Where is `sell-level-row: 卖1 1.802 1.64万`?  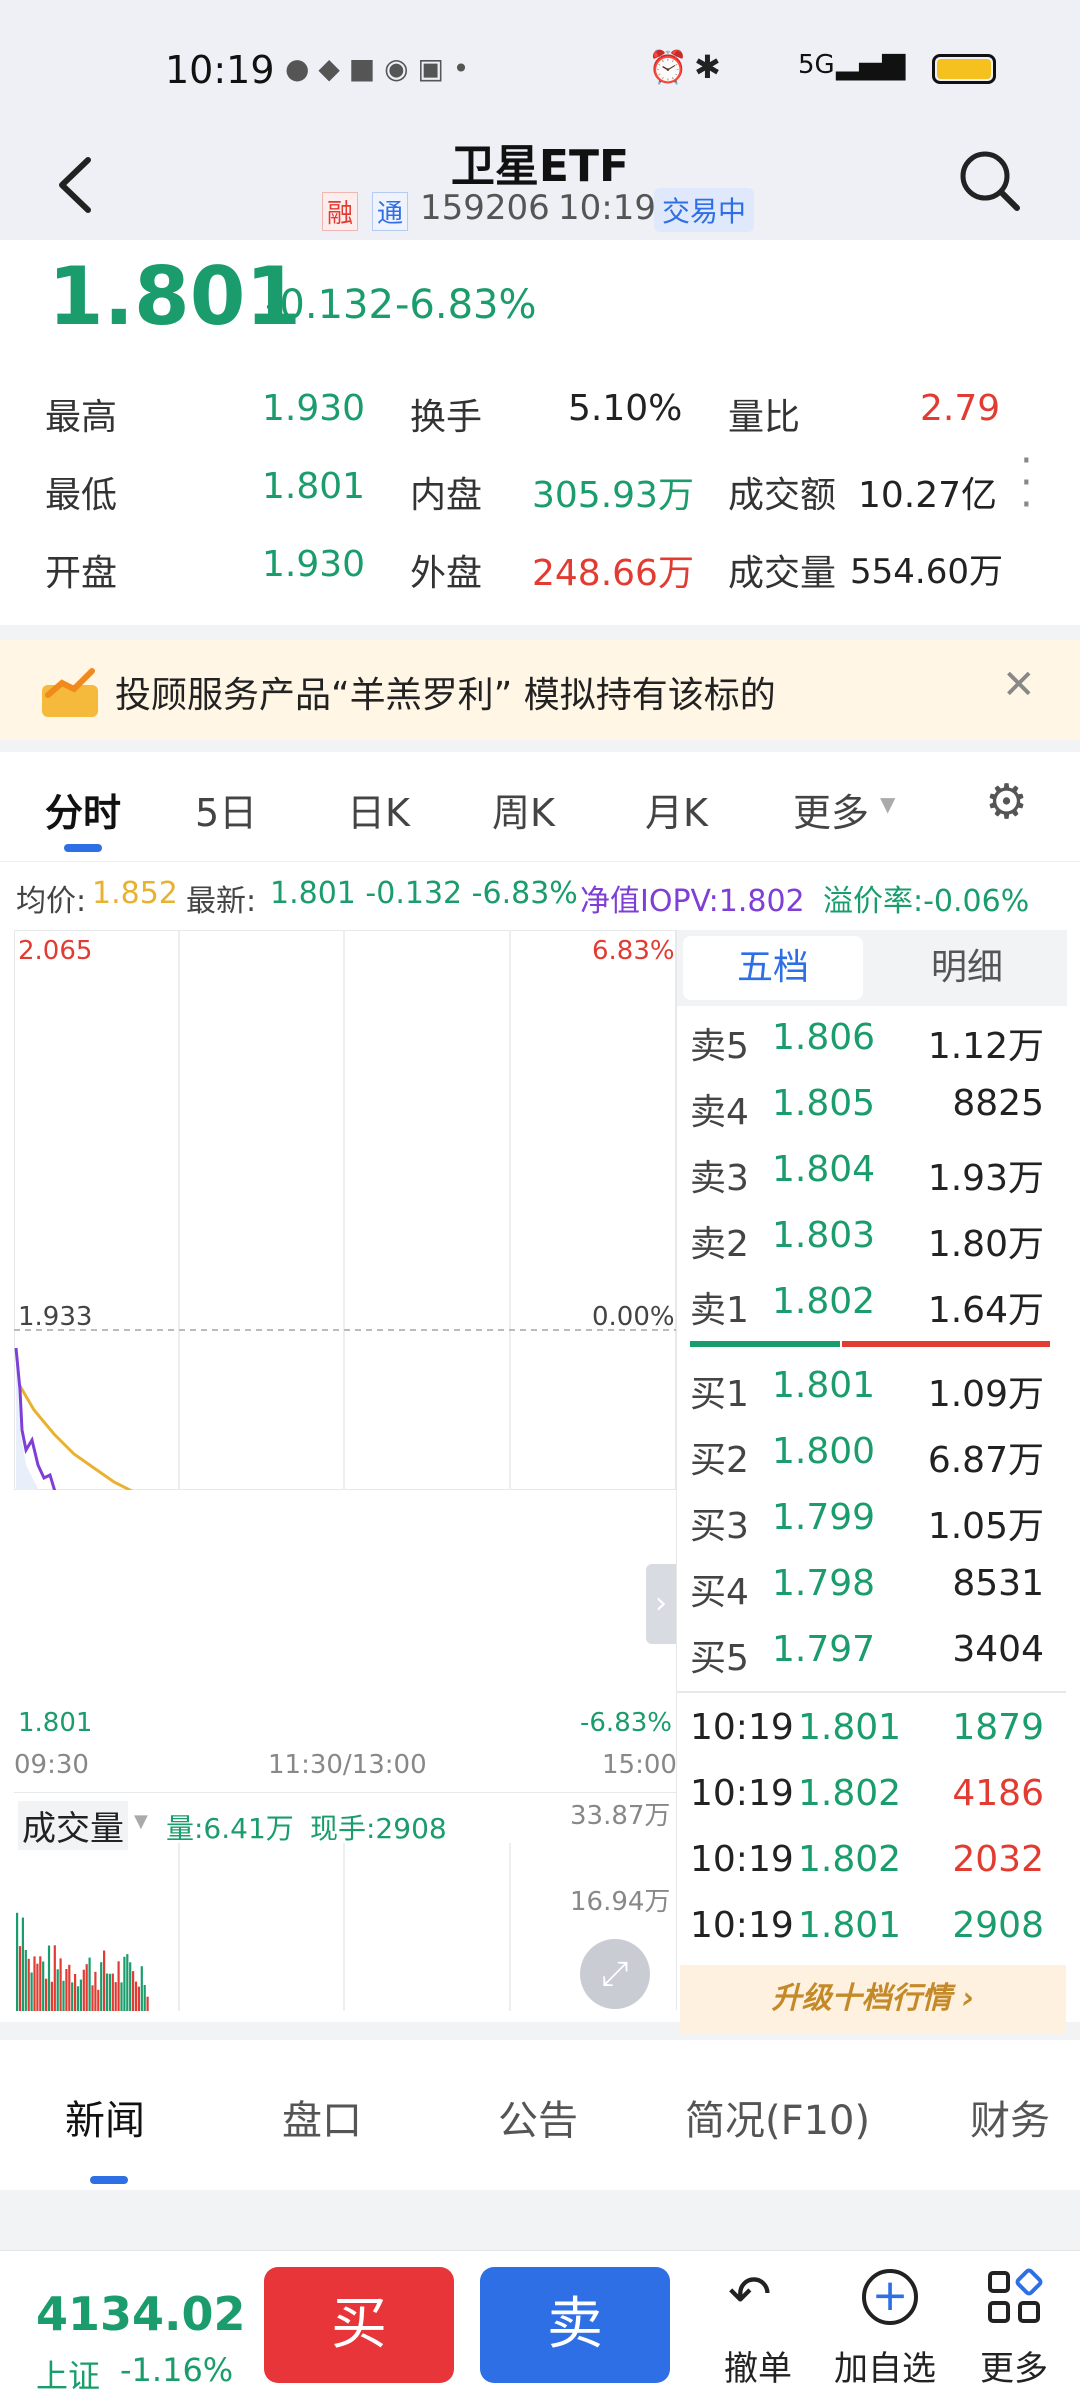 sell-level-row: 卖1 1.802 1.64万 is located at coordinates (870, 1304).